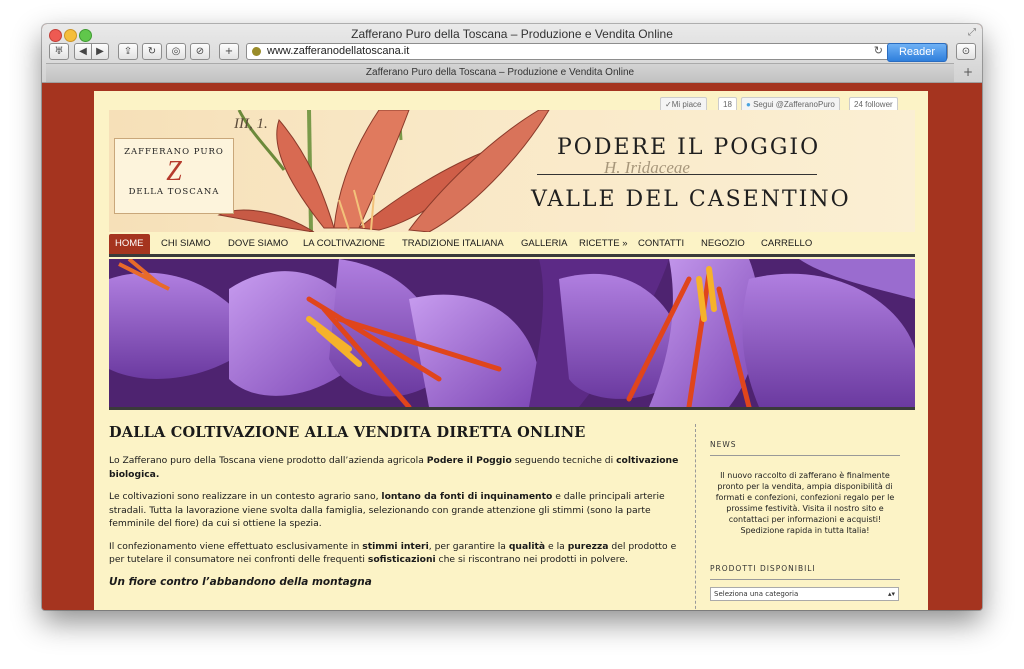  Describe the element at coordinates (878, 51) in the screenshot. I see `reload-icon: ↻` at that location.